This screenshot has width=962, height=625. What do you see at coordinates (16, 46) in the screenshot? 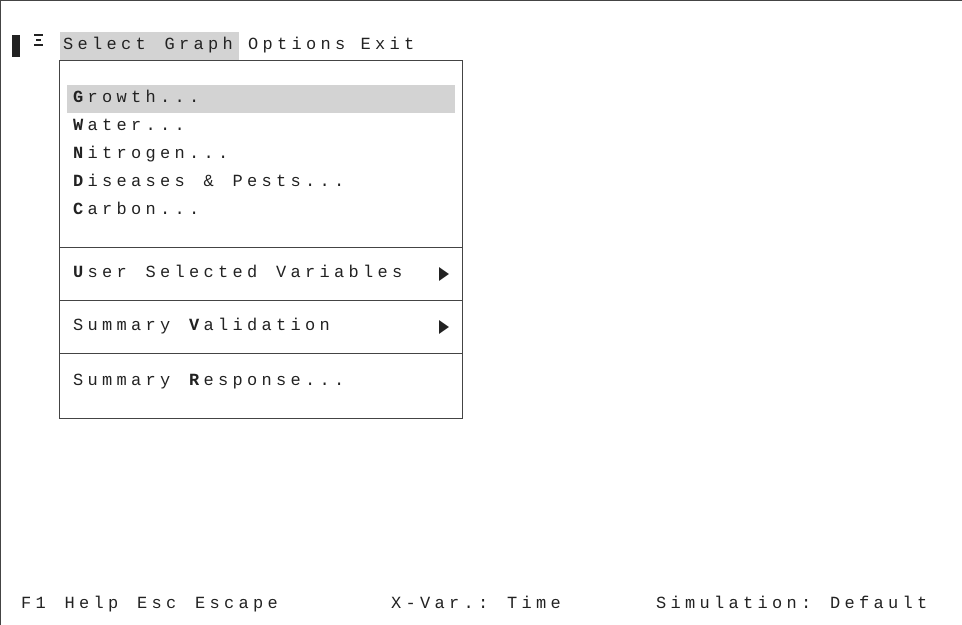
I see `cursor-block` at bounding box center [16, 46].